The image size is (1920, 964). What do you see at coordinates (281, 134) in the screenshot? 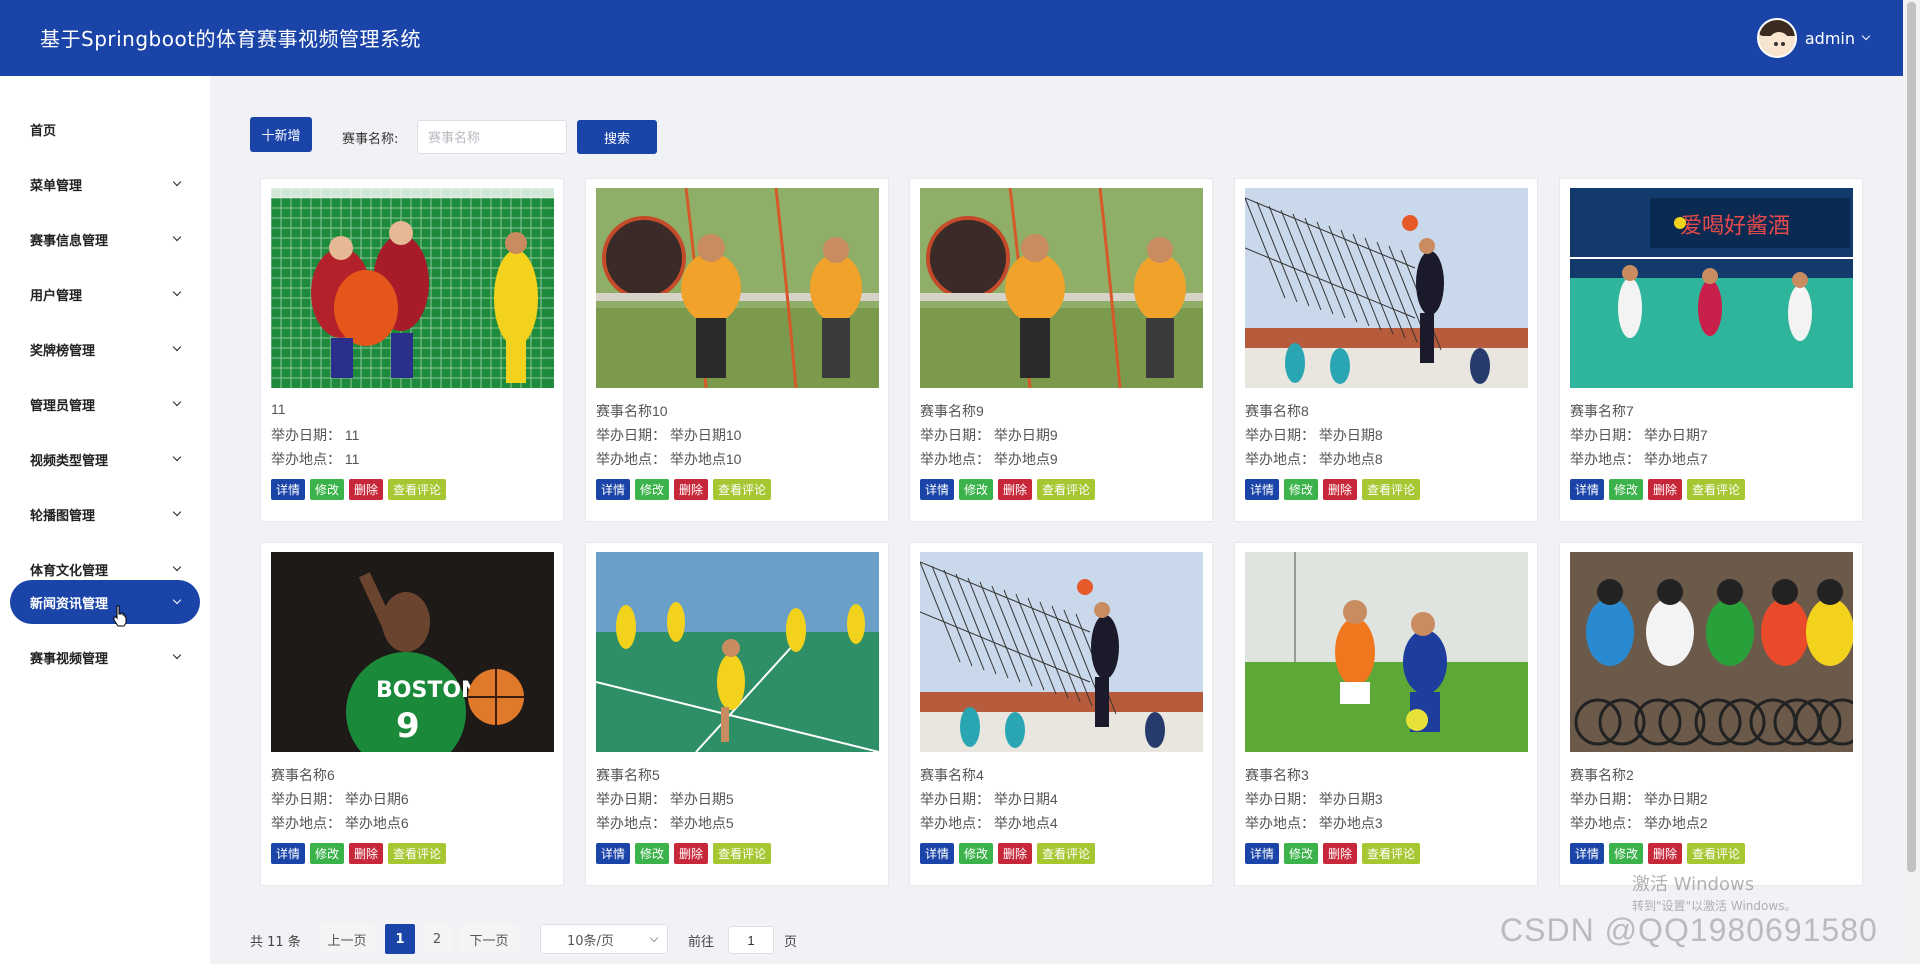
I see `add-button: 十新增` at bounding box center [281, 134].